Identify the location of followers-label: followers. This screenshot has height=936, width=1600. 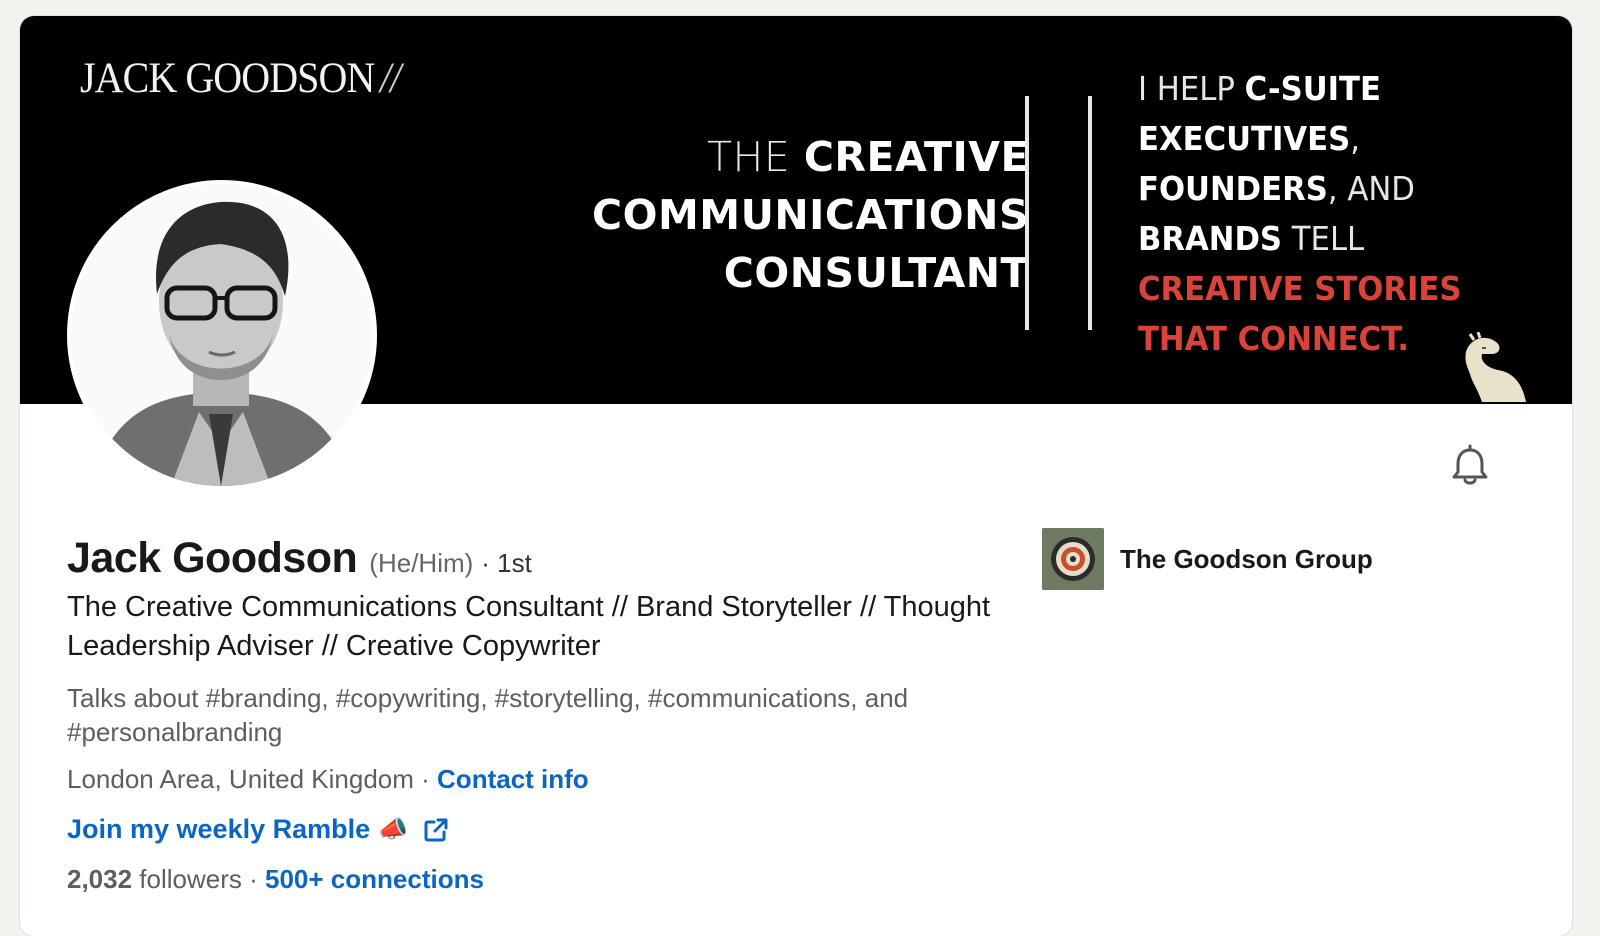
(187, 879).